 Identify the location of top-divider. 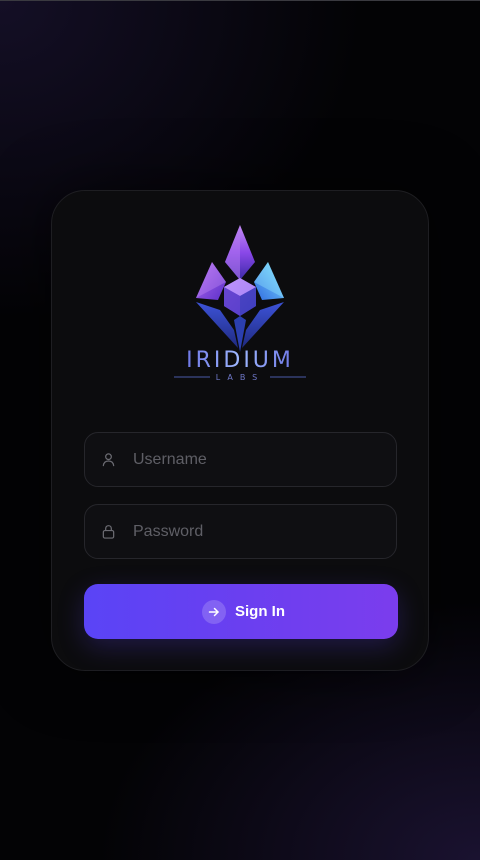
(240, 0).